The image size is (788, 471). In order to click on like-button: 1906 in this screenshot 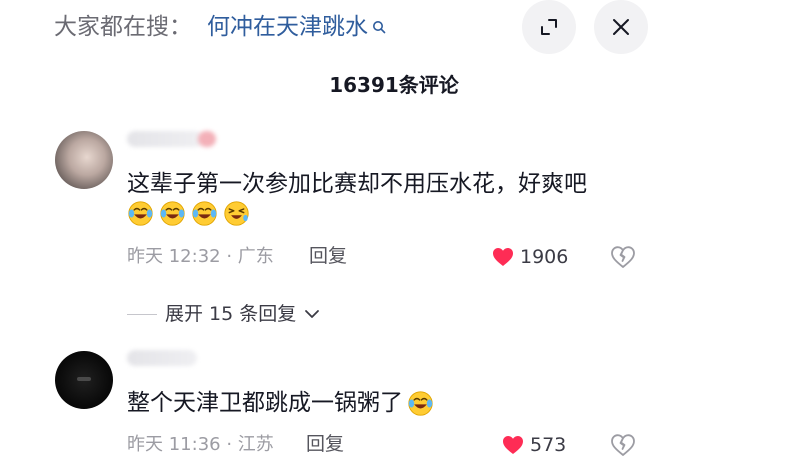, I will do `click(530, 257)`.